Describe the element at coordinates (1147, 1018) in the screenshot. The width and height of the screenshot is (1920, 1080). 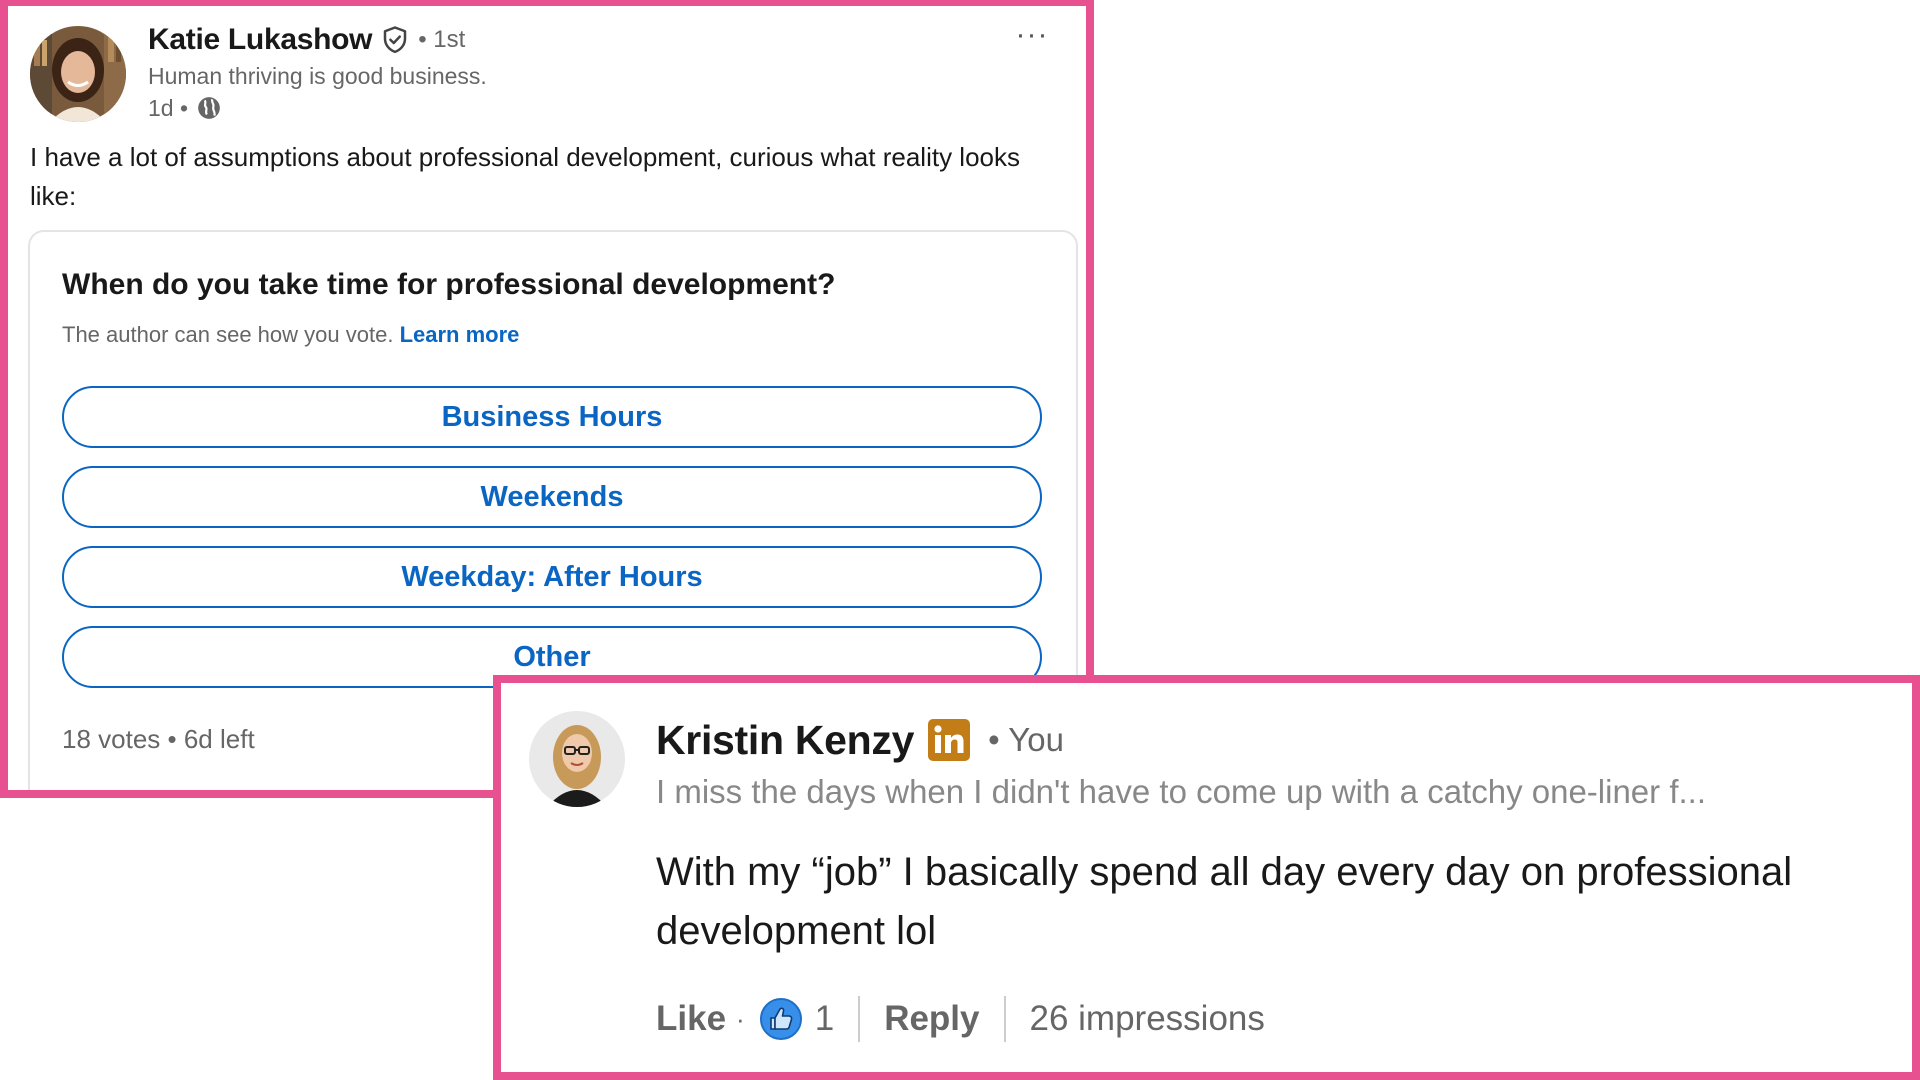
I see `impressions-count: 26 impressions` at that location.